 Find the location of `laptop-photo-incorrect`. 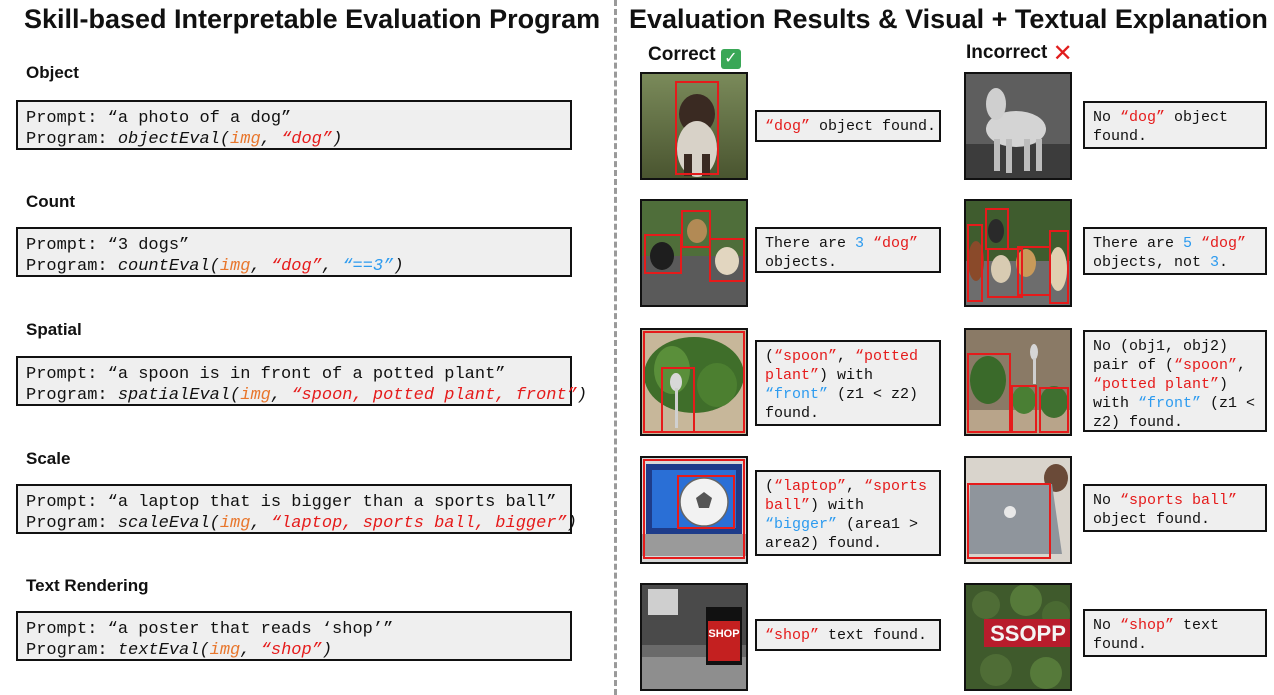

laptop-photo-incorrect is located at coordinates (1018, 510).